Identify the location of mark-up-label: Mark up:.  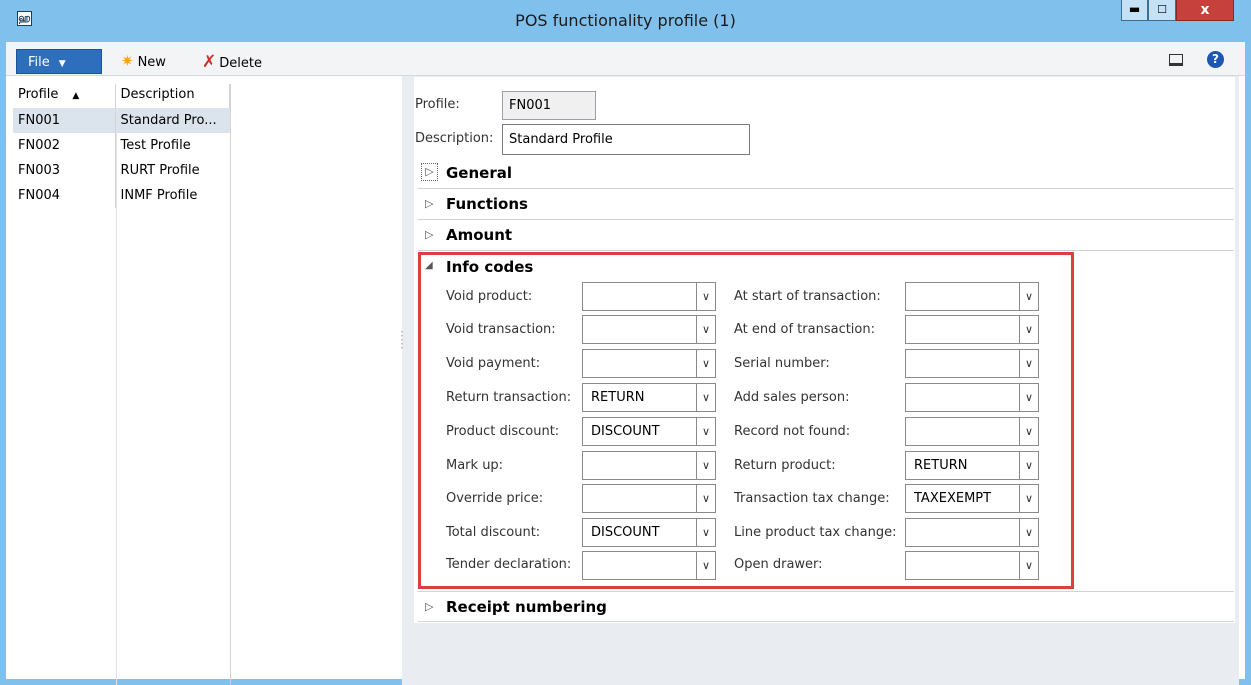
(475, 465).